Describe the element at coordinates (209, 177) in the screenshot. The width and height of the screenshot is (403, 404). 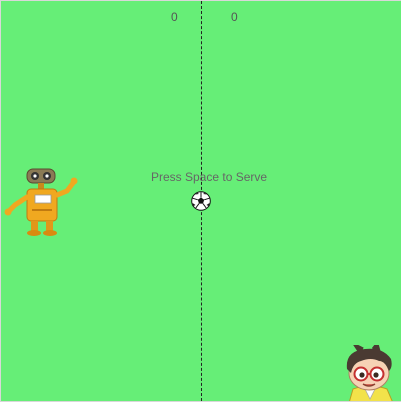
I see `serve-prompt: Press Space to Serve` at that location.